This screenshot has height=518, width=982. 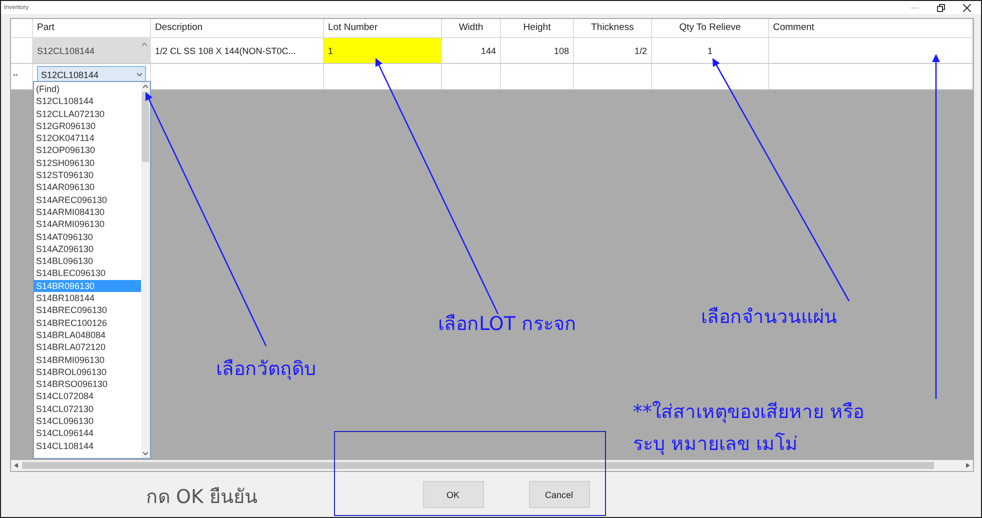 I want to click on dropdown-item: S14BROL096130, so click(x=87, y=372).